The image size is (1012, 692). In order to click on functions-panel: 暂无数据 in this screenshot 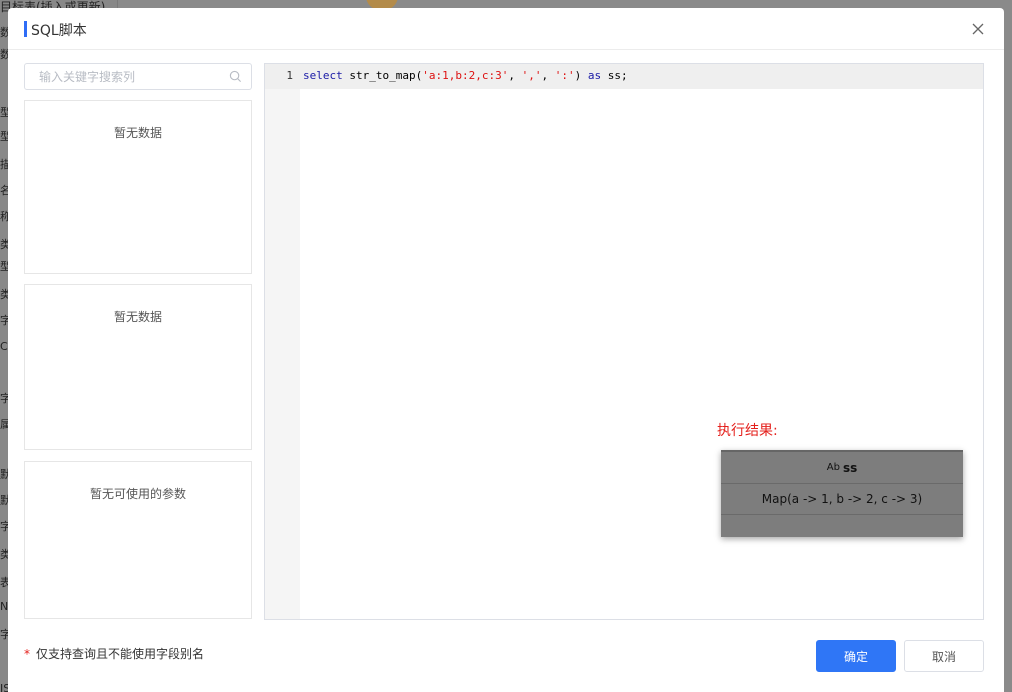, I will do `click(138, 367)`.